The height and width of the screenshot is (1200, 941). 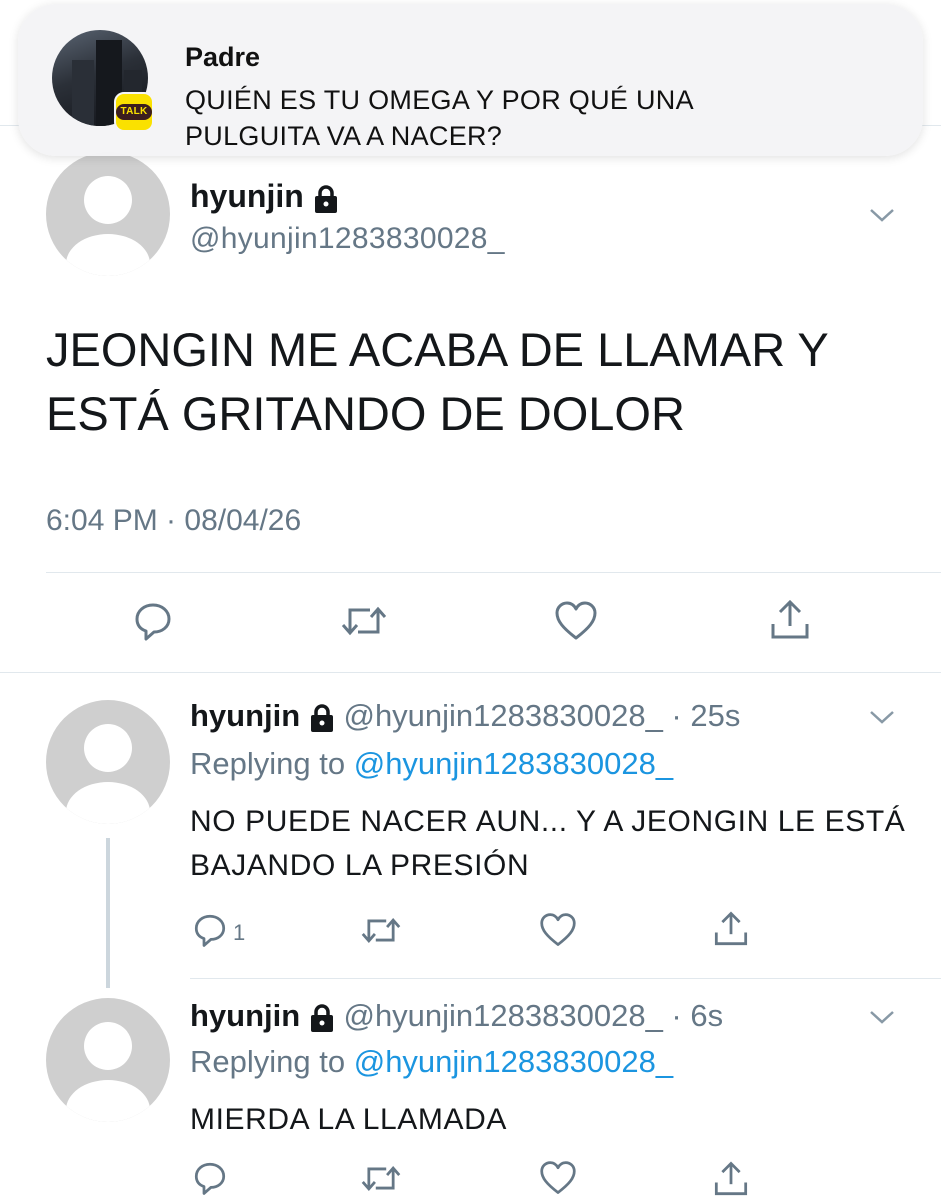 I want to click on reply-header: hyunjin @hyunjin1283830028_ · 25s, so click(x=465, y=716).